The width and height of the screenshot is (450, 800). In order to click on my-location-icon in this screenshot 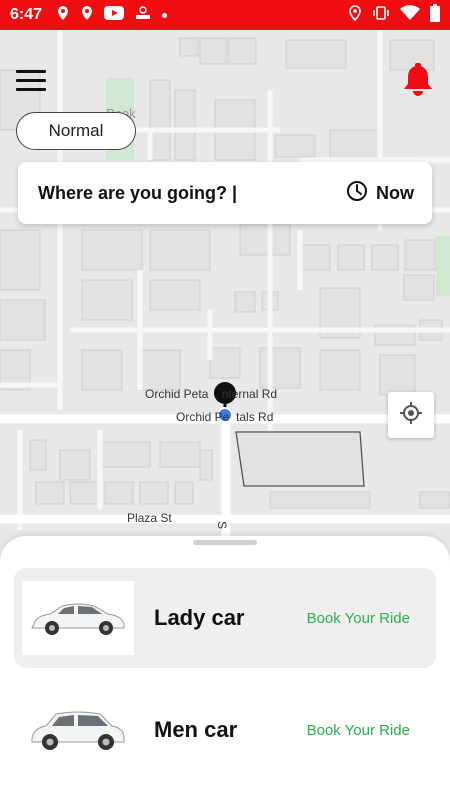, I will do `click(411, 415)`.